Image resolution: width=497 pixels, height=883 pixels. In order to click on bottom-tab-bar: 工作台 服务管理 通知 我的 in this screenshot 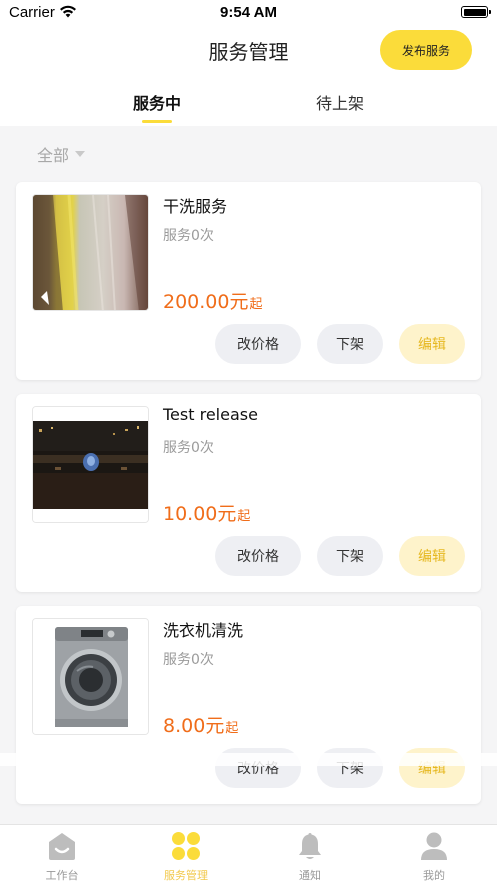, I will do `click(248, 853)`.